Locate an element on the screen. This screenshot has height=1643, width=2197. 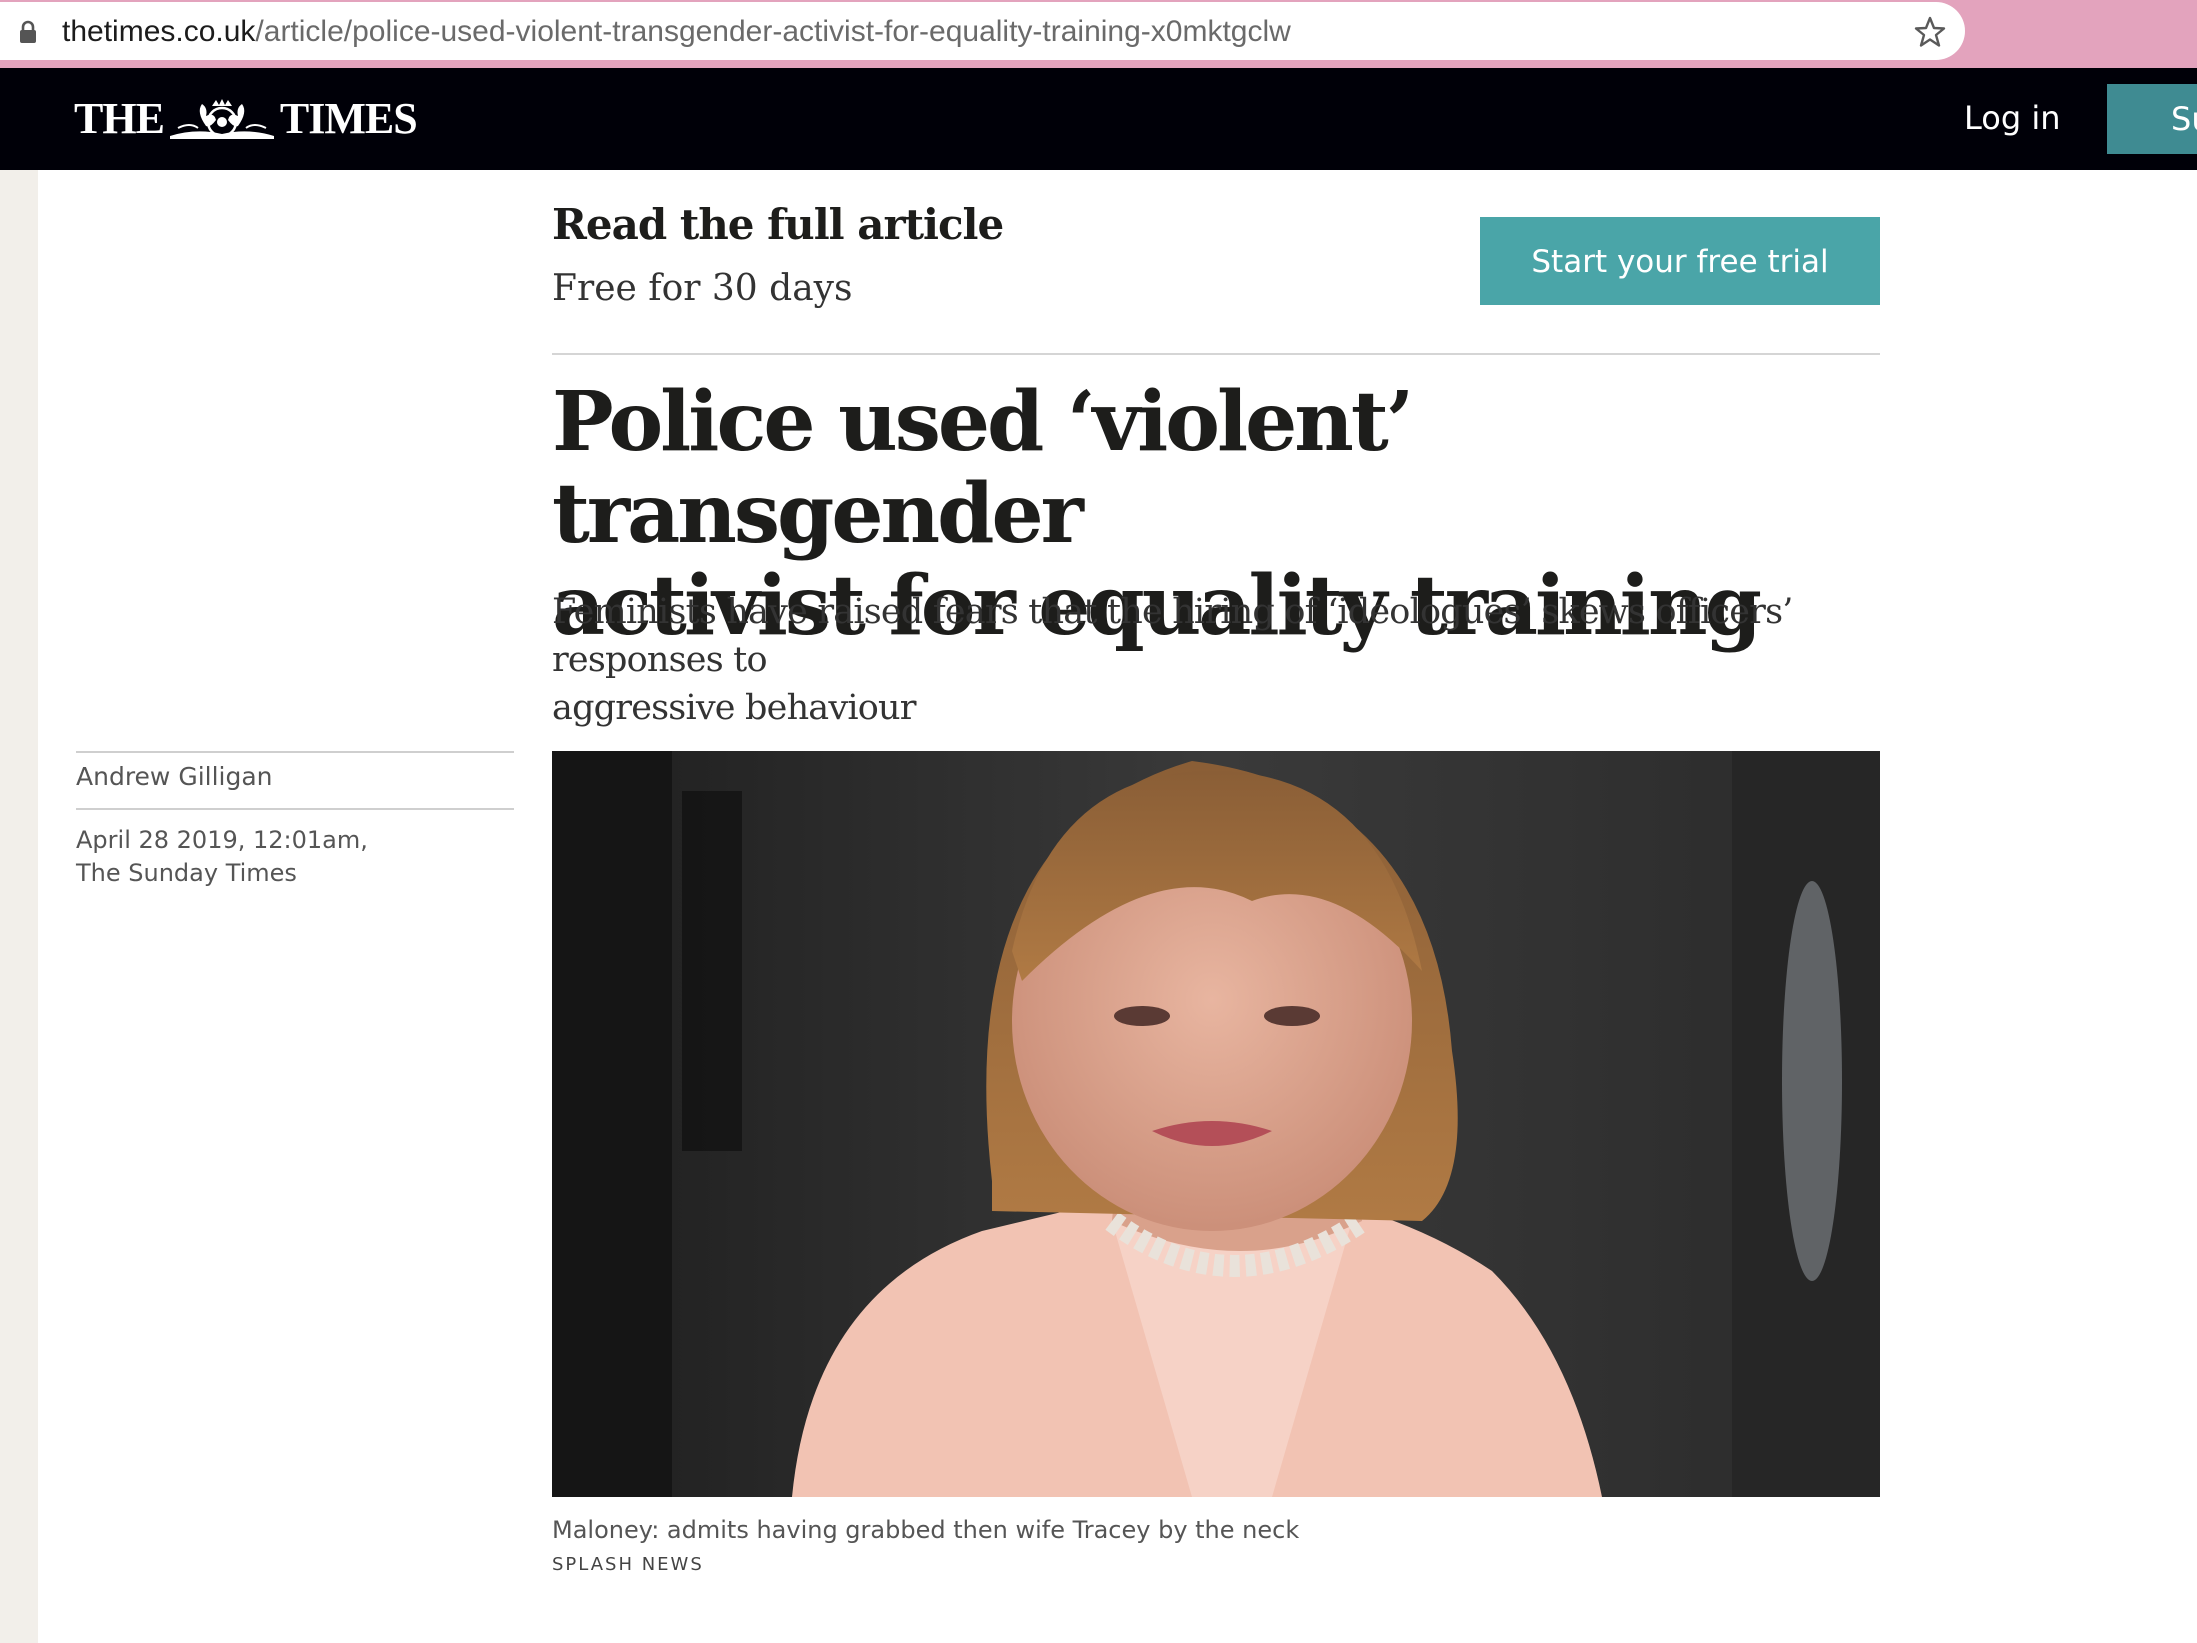
royal-crest-icon is located at coordinates (221, 119).